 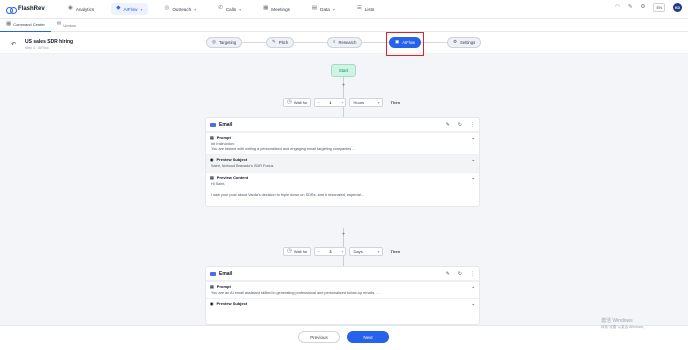 I want to click on step-settings: ⚙ Settings, so click(x=464, y=42).